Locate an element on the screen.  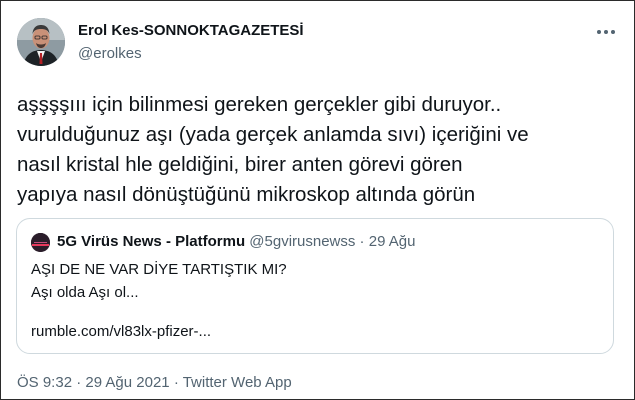
quoted-date: 29 Ağu is located at coordinates (392, 241).